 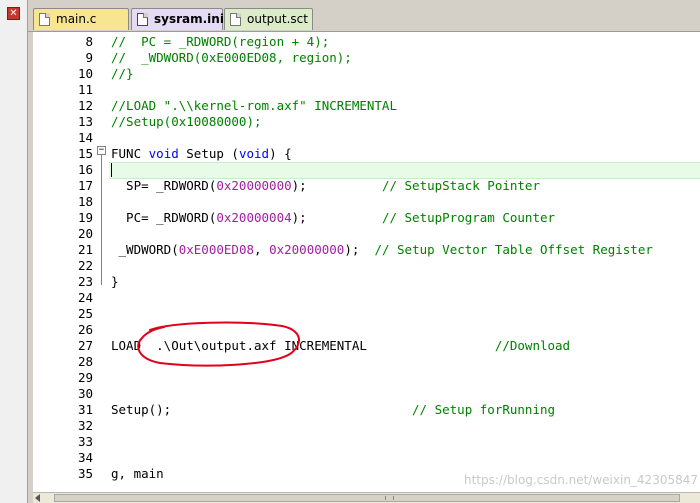 I want to click on line-number: 13, so click(x=85, y=121).